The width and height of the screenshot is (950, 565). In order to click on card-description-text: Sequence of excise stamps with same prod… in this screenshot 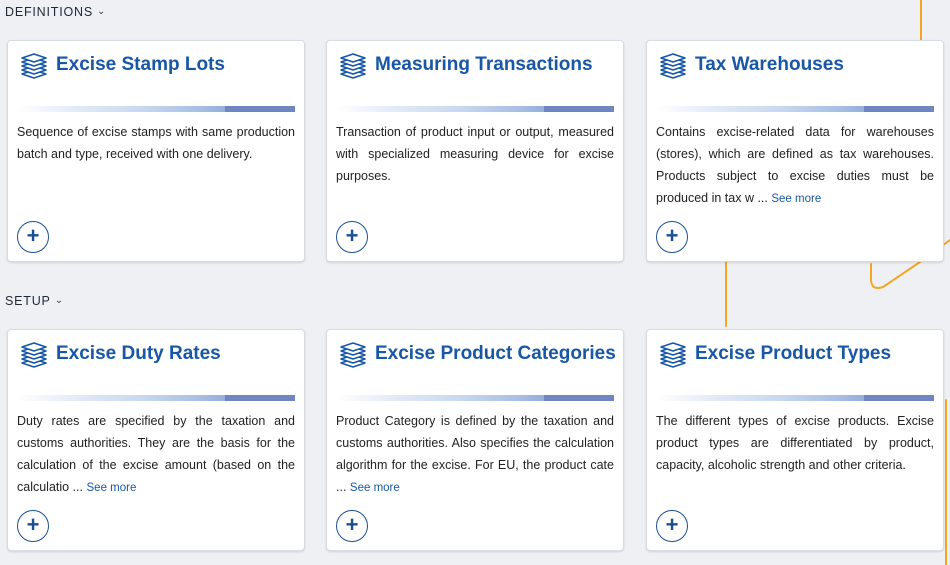, I will do `click(156, 143)`.